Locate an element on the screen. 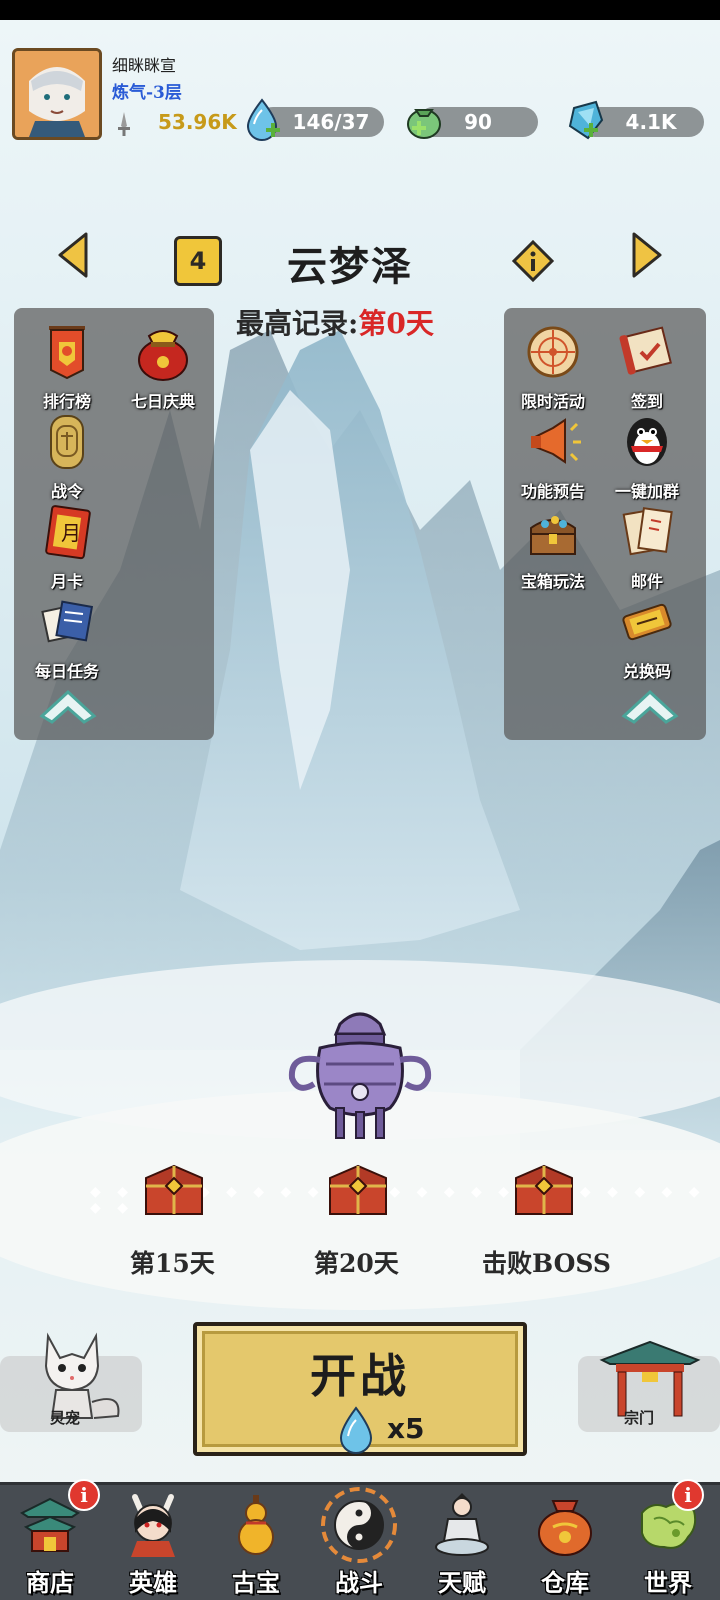 Image resolution: width=720 pixels, height=1600 pixels. collapse-left-panel-icon is located at coordinates (68, 706).